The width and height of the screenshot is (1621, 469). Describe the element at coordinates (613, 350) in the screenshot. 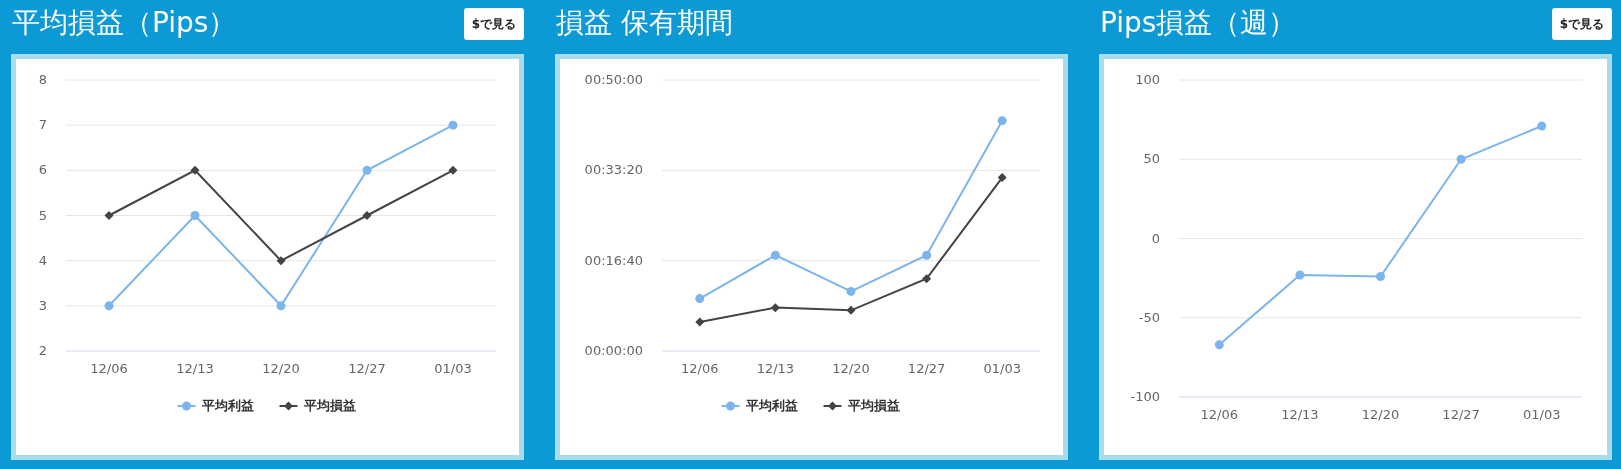

I see `axis-label: 00:00:00` at that location.